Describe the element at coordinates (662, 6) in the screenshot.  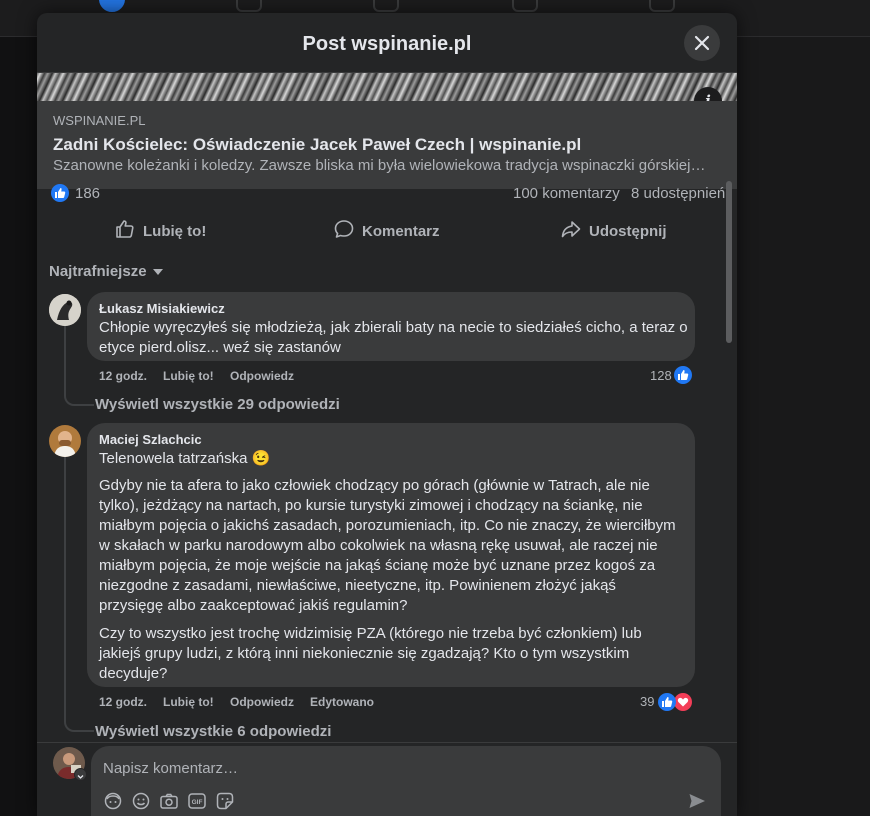
I see `gaming-nav-icon` at that location.